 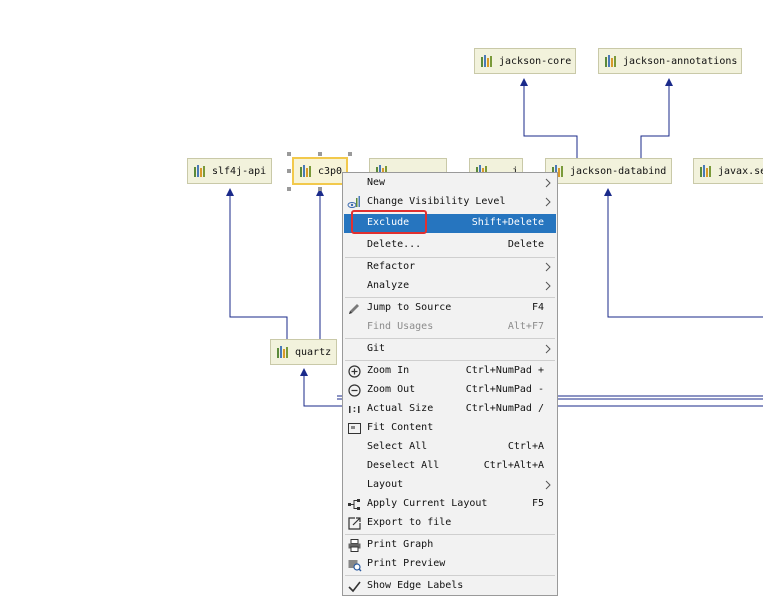 I want to click on zoom-in-icon, so click(x=354, y=371).